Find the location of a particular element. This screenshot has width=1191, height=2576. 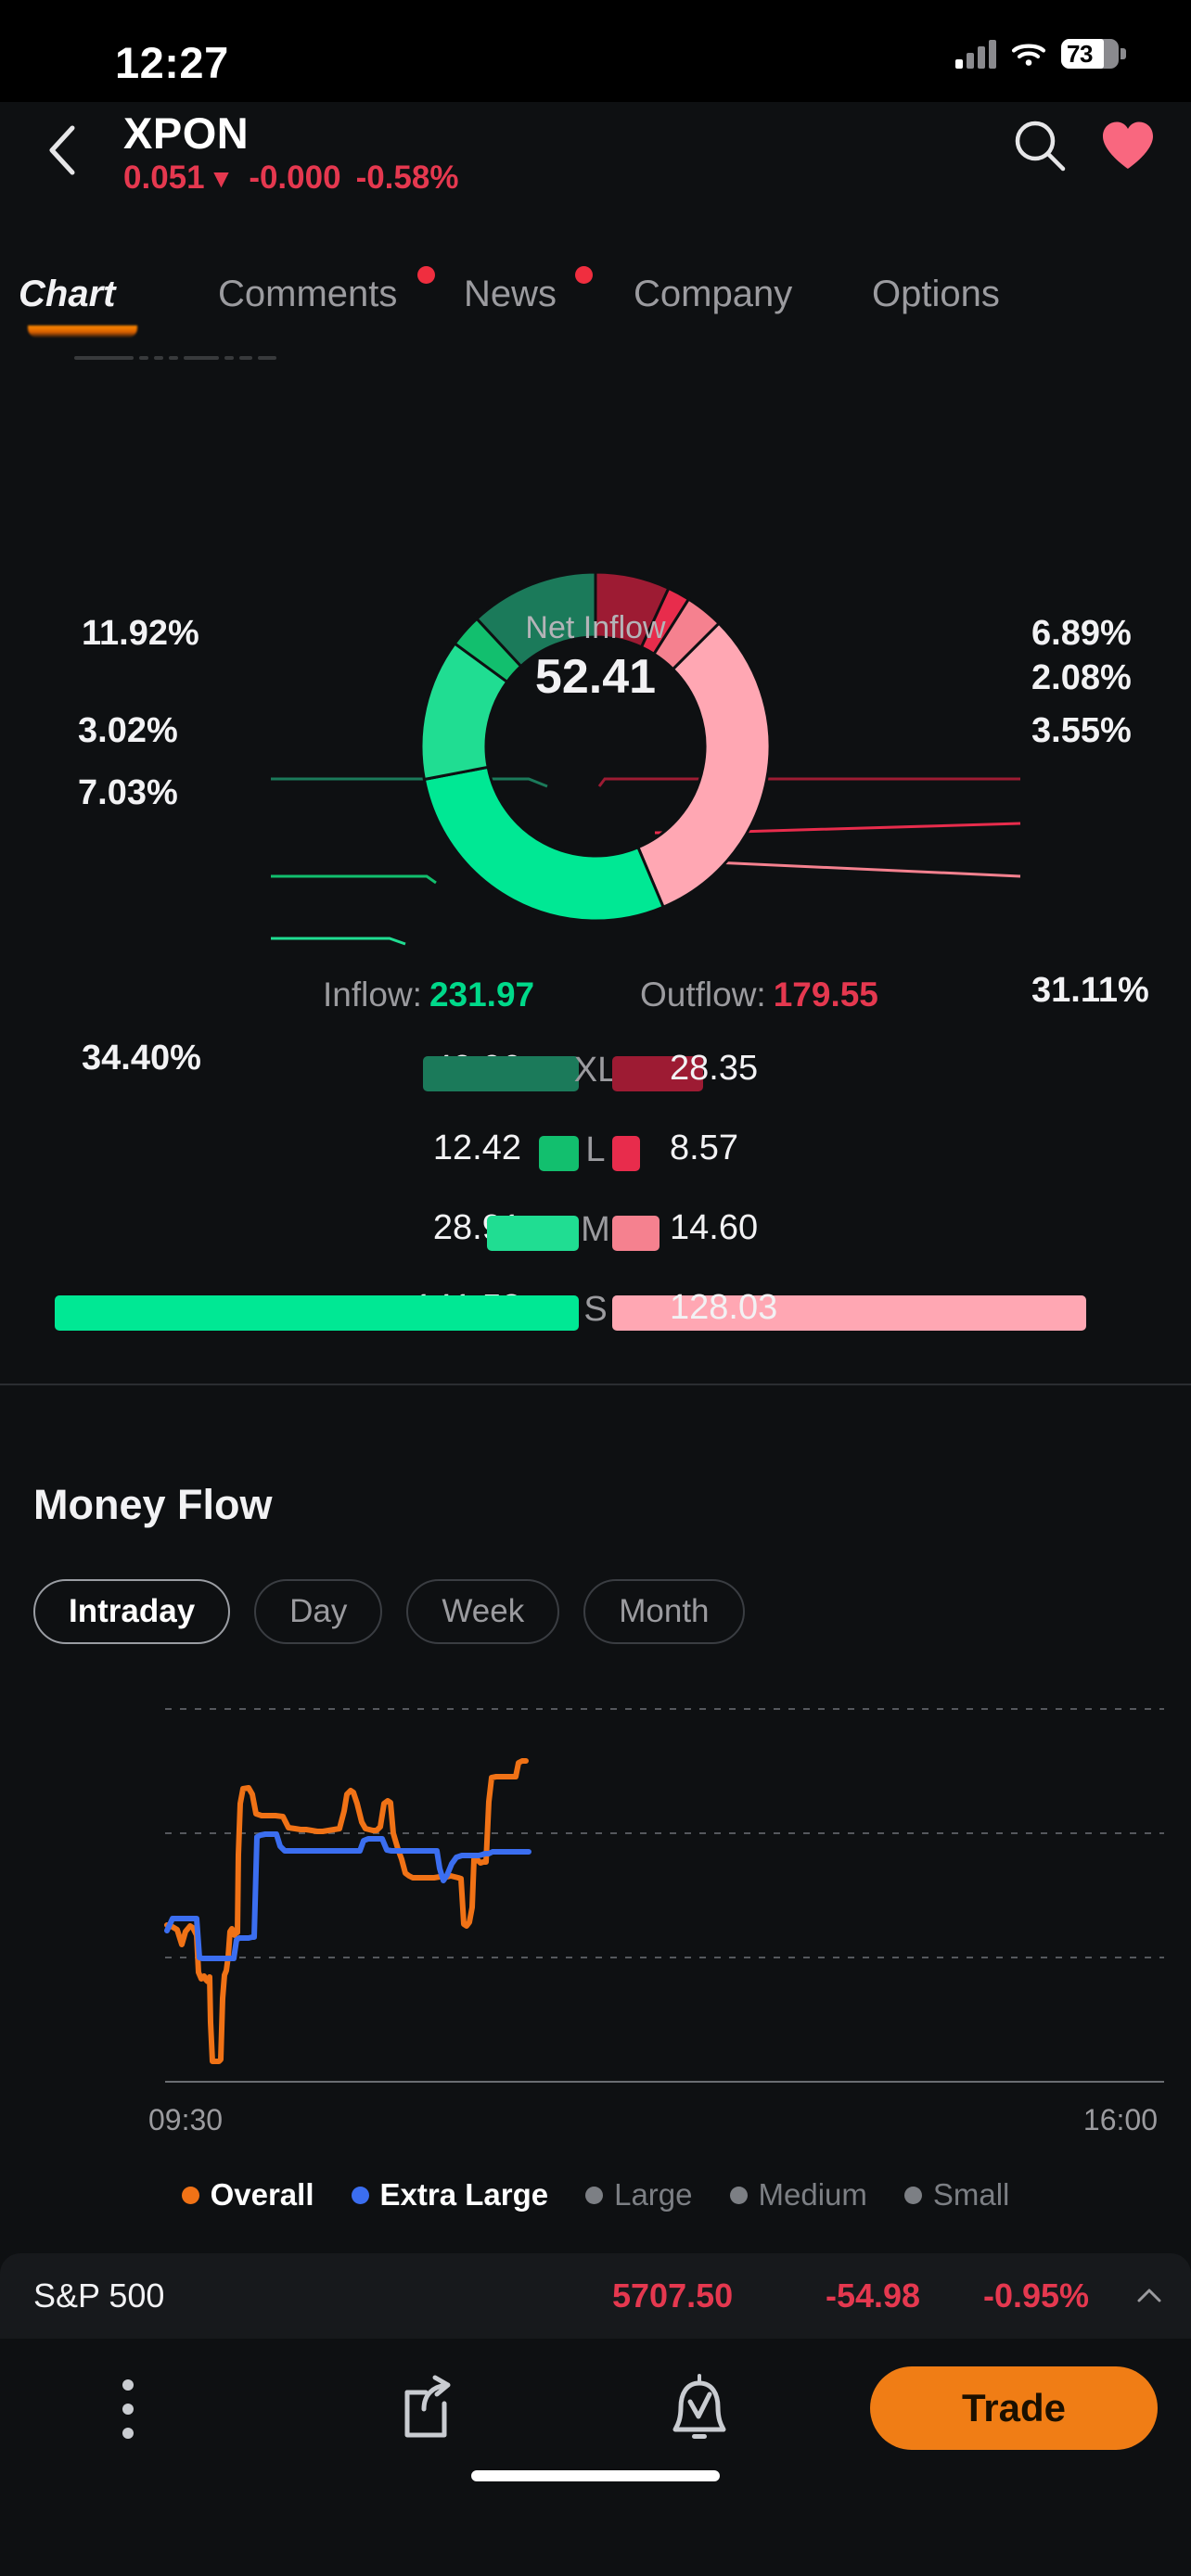

nav-actions is located at coordinates (1084, 145).